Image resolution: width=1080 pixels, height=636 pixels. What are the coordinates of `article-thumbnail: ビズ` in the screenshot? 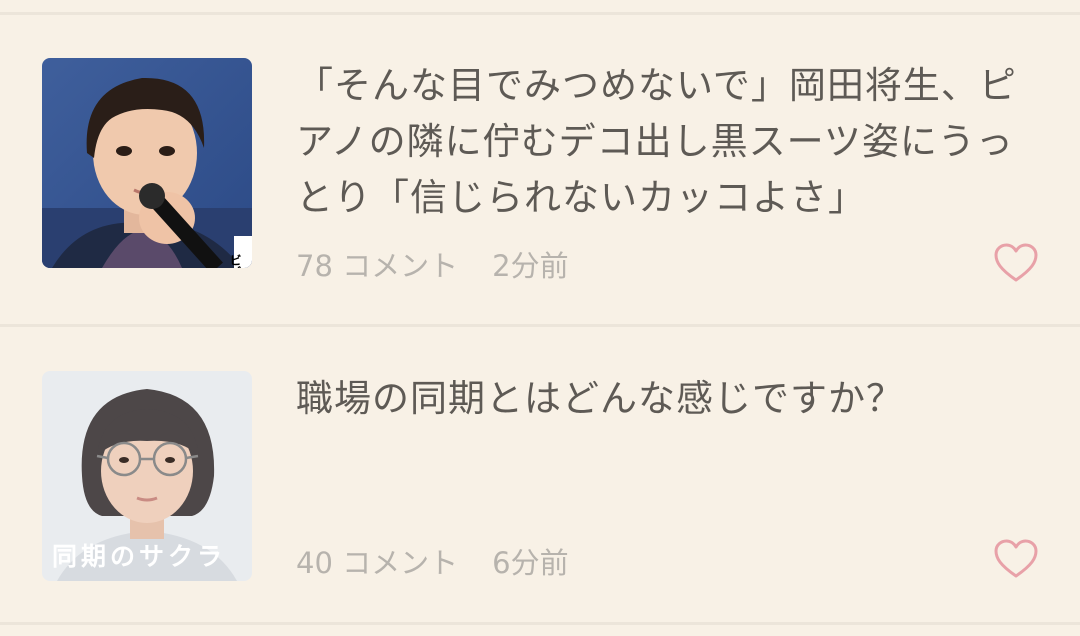 It's located at (147, 163).